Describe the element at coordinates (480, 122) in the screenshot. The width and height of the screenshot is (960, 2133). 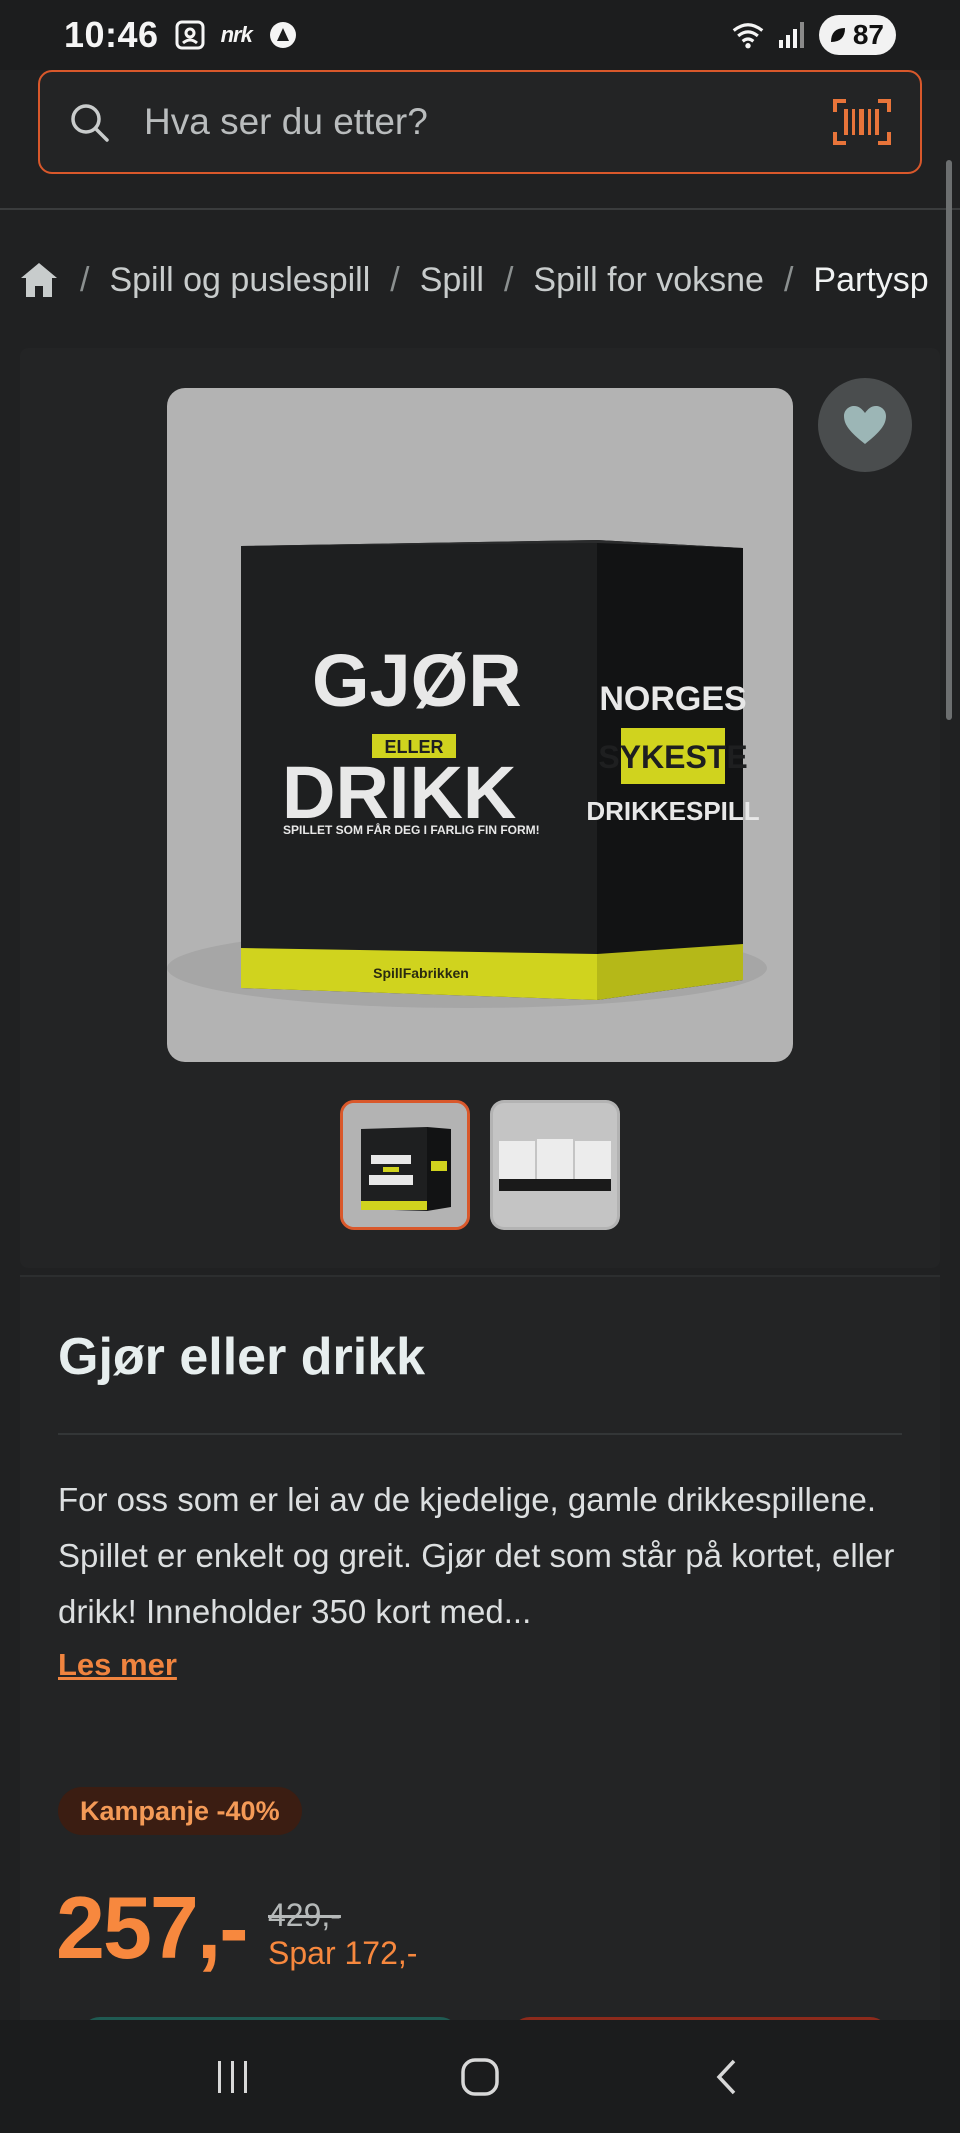
I see `search-input: Hva ser du etter?` at that location.